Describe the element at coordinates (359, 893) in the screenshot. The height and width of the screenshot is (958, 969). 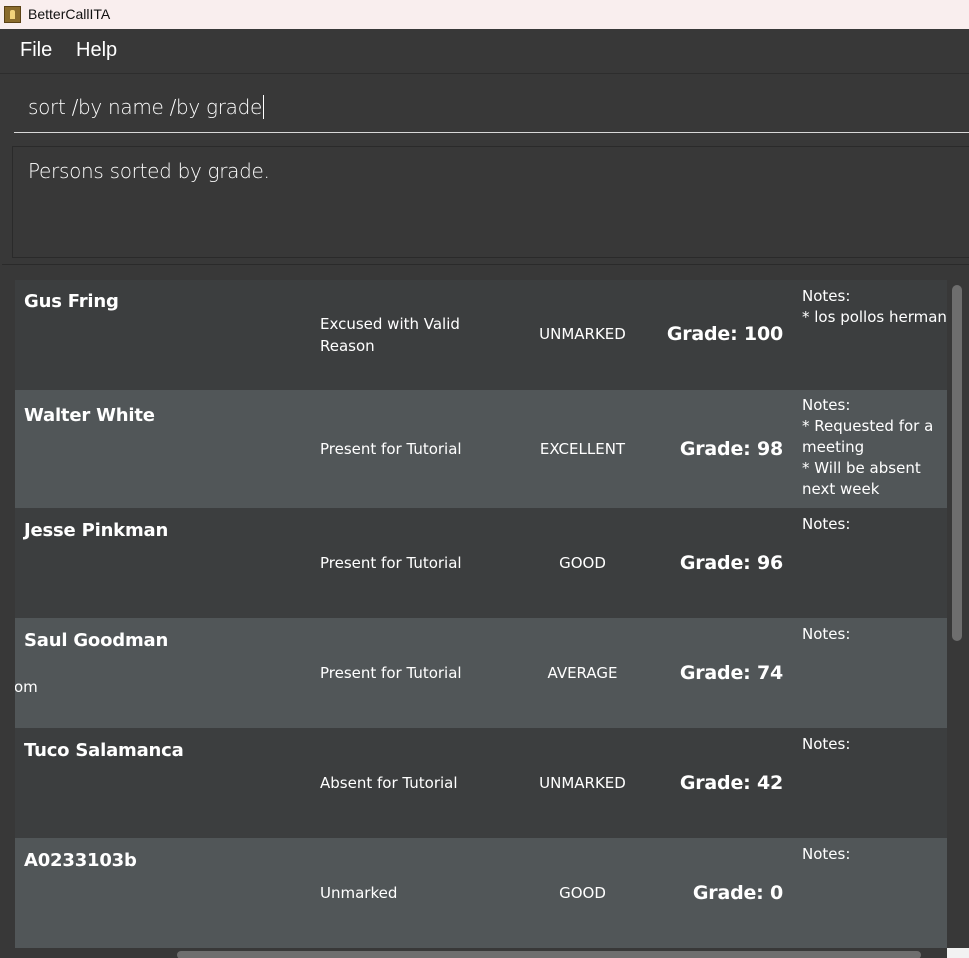
I see `attendance-status: Unmarked` at that location.